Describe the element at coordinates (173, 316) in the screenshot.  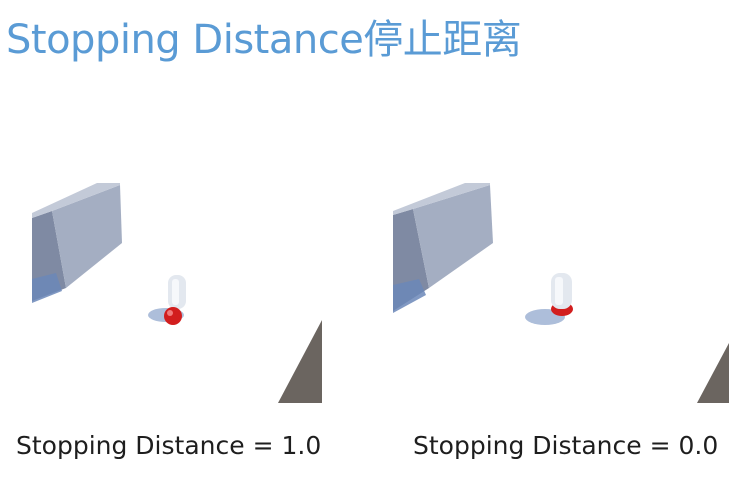
I see `target-sphere` at that location.